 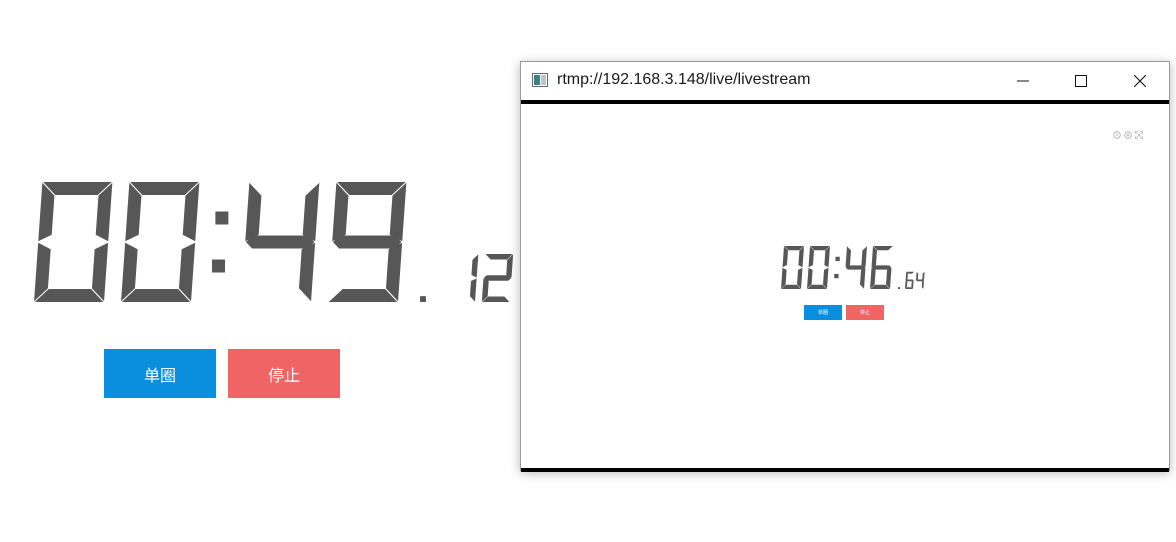 I want to click on maximize-button, so click(x=1081, y=81).